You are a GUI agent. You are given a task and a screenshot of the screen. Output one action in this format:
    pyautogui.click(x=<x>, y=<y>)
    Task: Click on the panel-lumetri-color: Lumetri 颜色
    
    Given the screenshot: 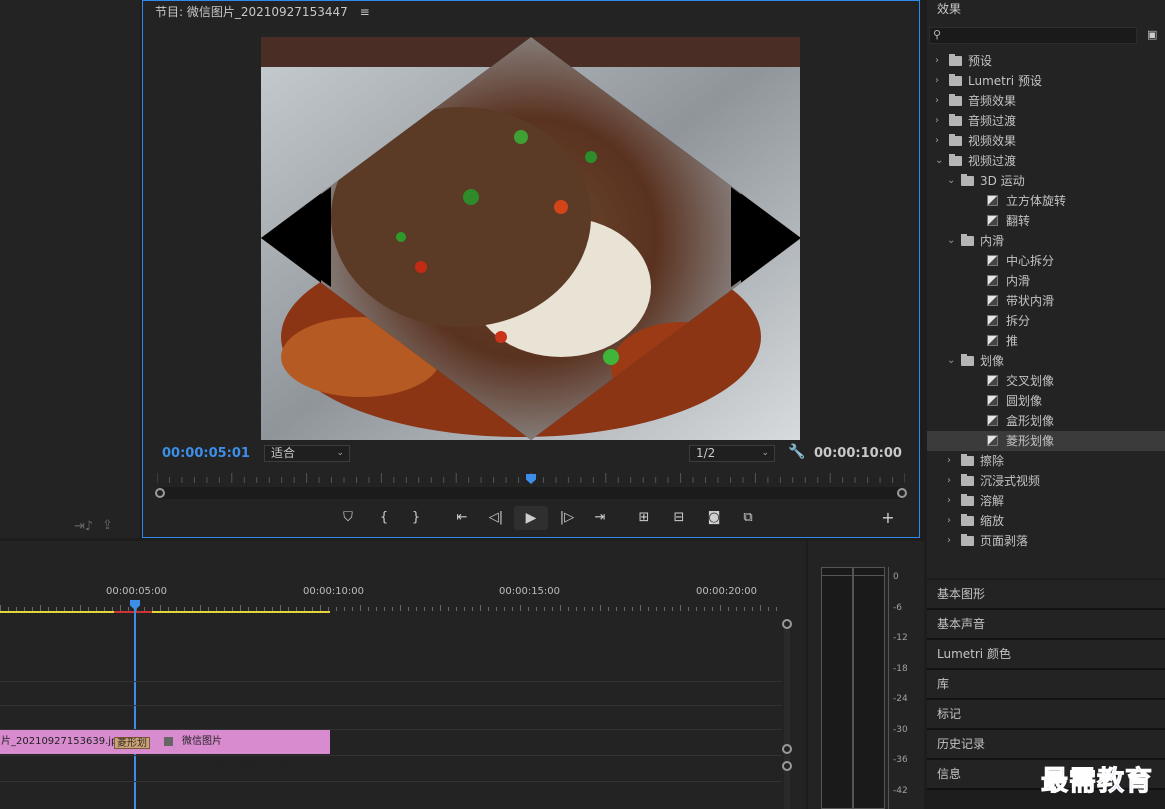 What is the action you would take?
    pyautogui.click(x=1046, y=655)
    